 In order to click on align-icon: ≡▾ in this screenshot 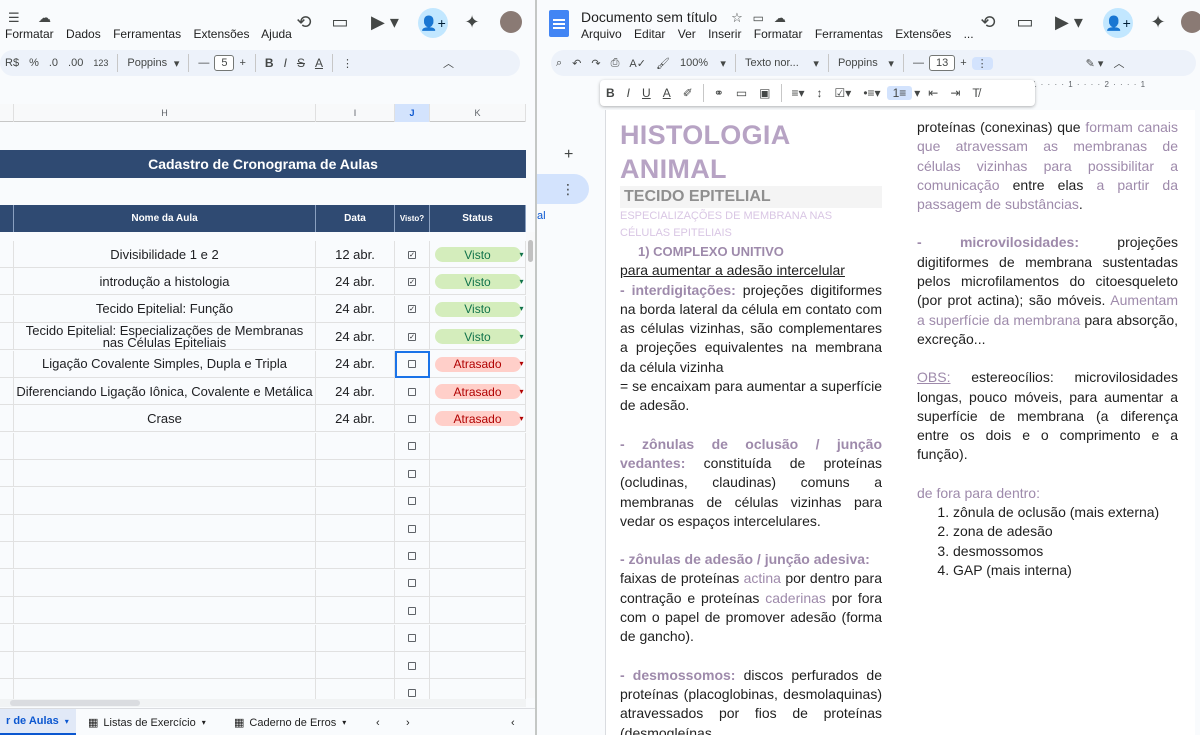, I will do `click(798, 93)`.